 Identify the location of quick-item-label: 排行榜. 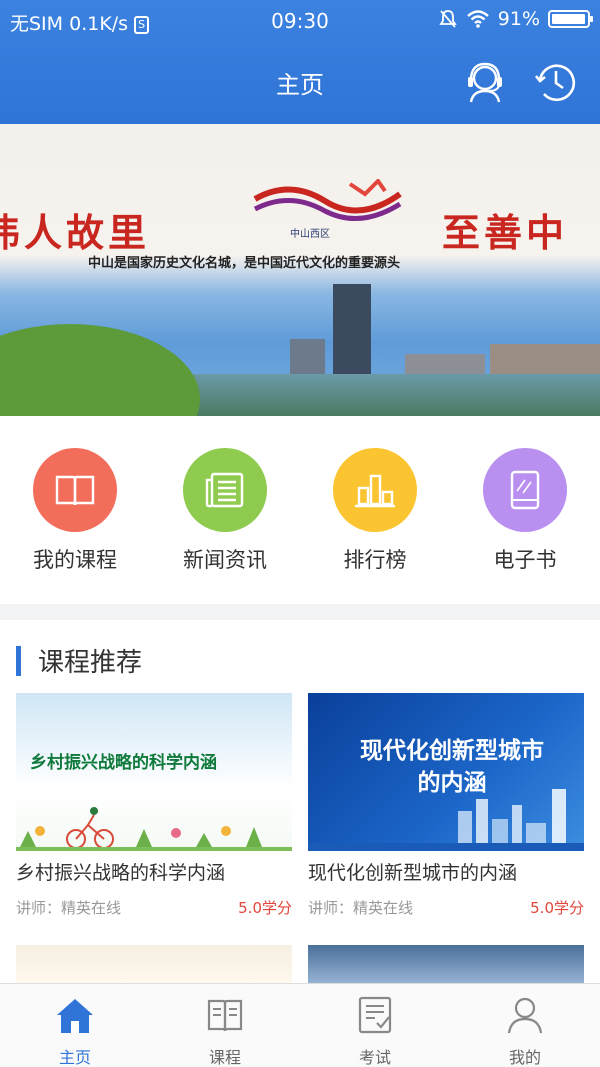
(375, 560).